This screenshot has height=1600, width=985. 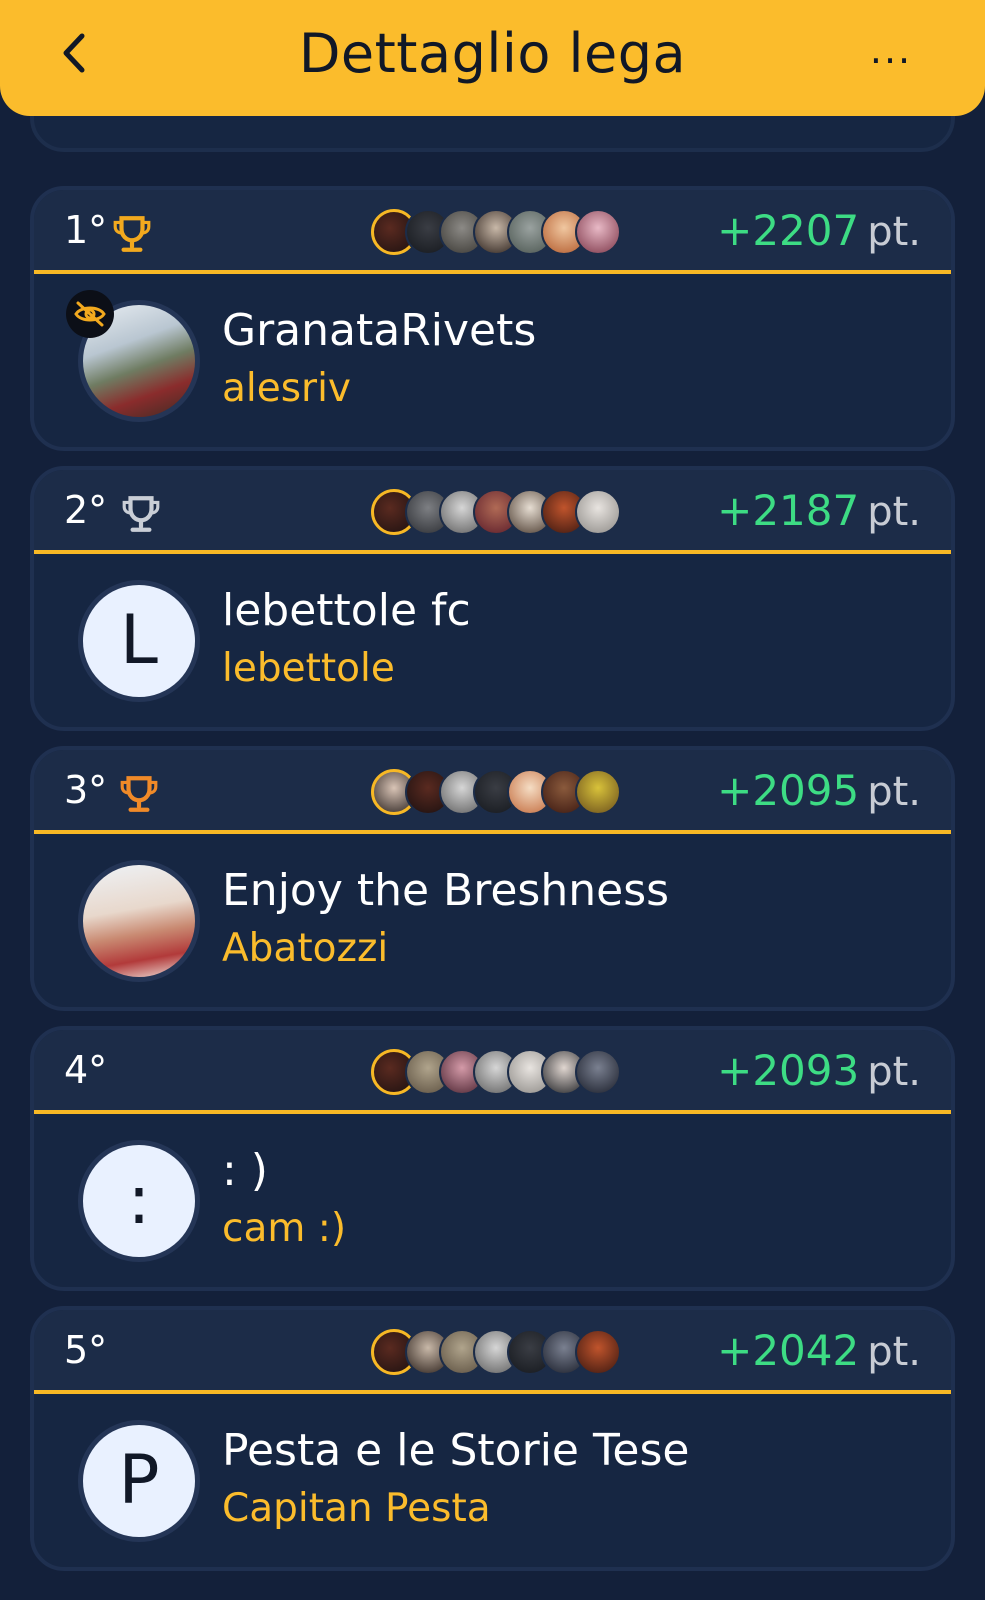 What do you see at coordinates (346, 610) in the screenshot?
I see `team-name: lebettole fc` at bounding box center [346, 610].